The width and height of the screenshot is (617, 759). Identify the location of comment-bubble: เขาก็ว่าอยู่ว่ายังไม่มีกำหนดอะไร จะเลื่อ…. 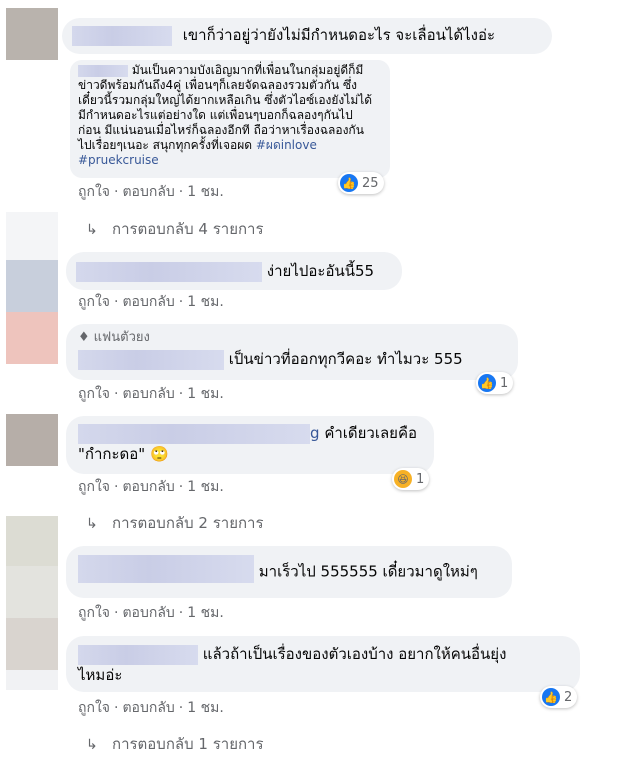
(307, 36).